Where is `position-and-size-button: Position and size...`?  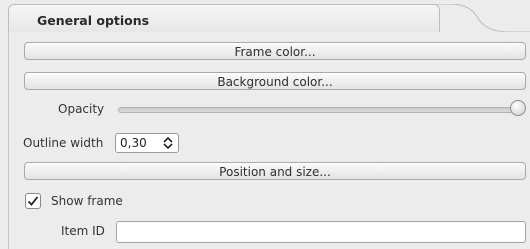
position-and-size-button: Position and size... is located at coordinates (275, 171).